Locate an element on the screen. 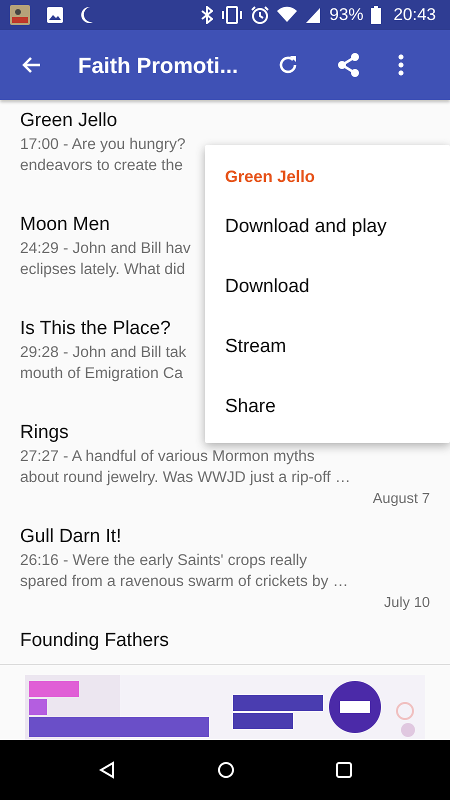  more-options-icon is located at coordinates (401, 65).